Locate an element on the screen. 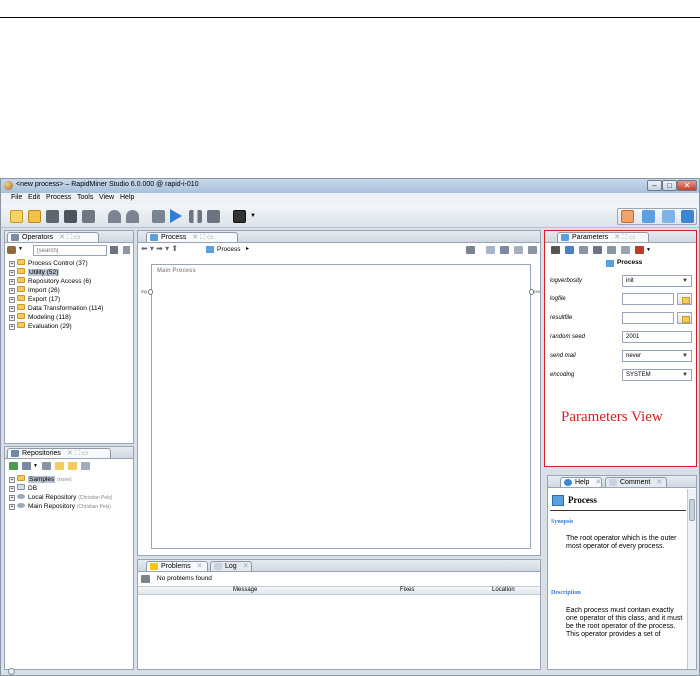  tree-row: + Local Repository (Christian Pels) is located at coordinates (60, 497).